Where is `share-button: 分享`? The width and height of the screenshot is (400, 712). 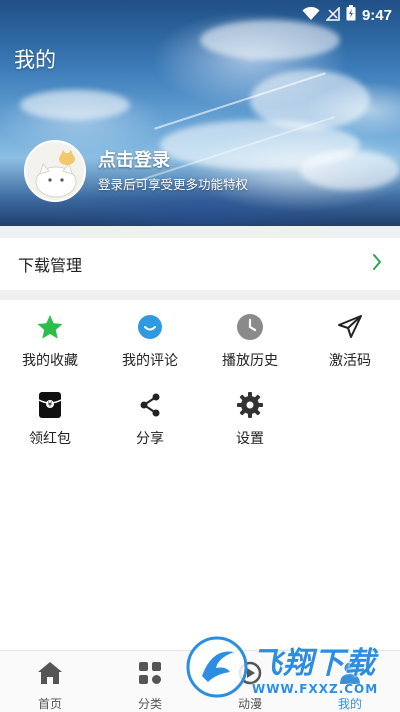 share-button: 分享 is located at coordinates (150, 423).